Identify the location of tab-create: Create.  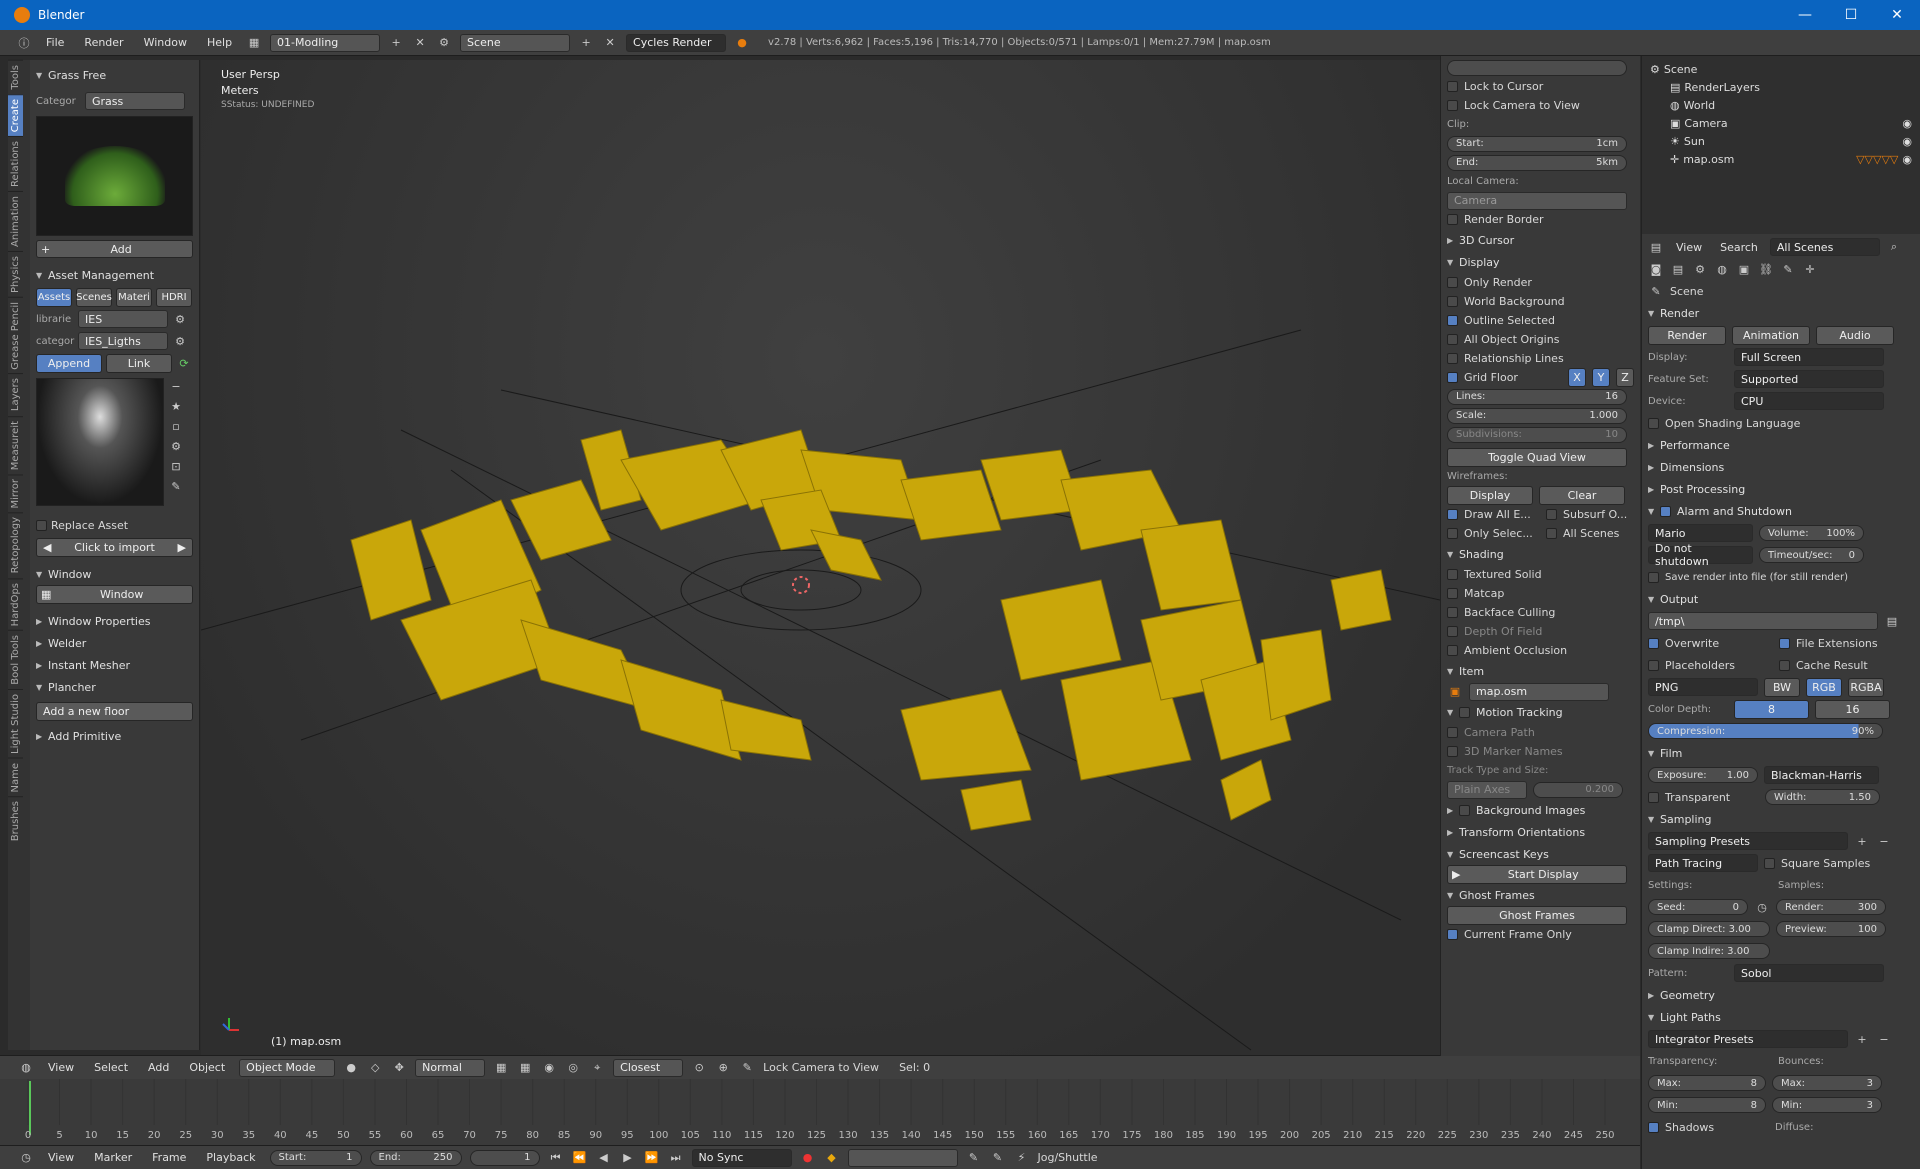
(15, 114).